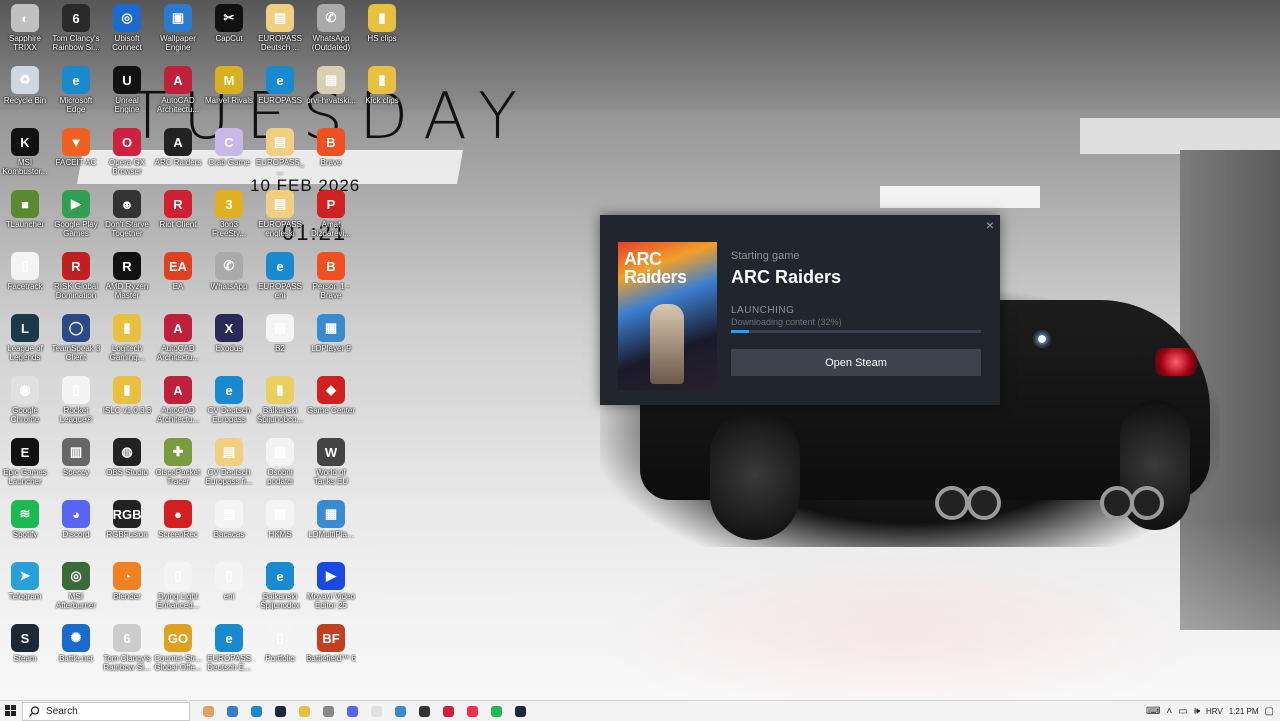 The height and width of the screenshot is (721, 1280). Describe the element at coordinates (127, 279) in the screenshot. I see `desktop-icon: R AMD Ryzen Master` at that location.